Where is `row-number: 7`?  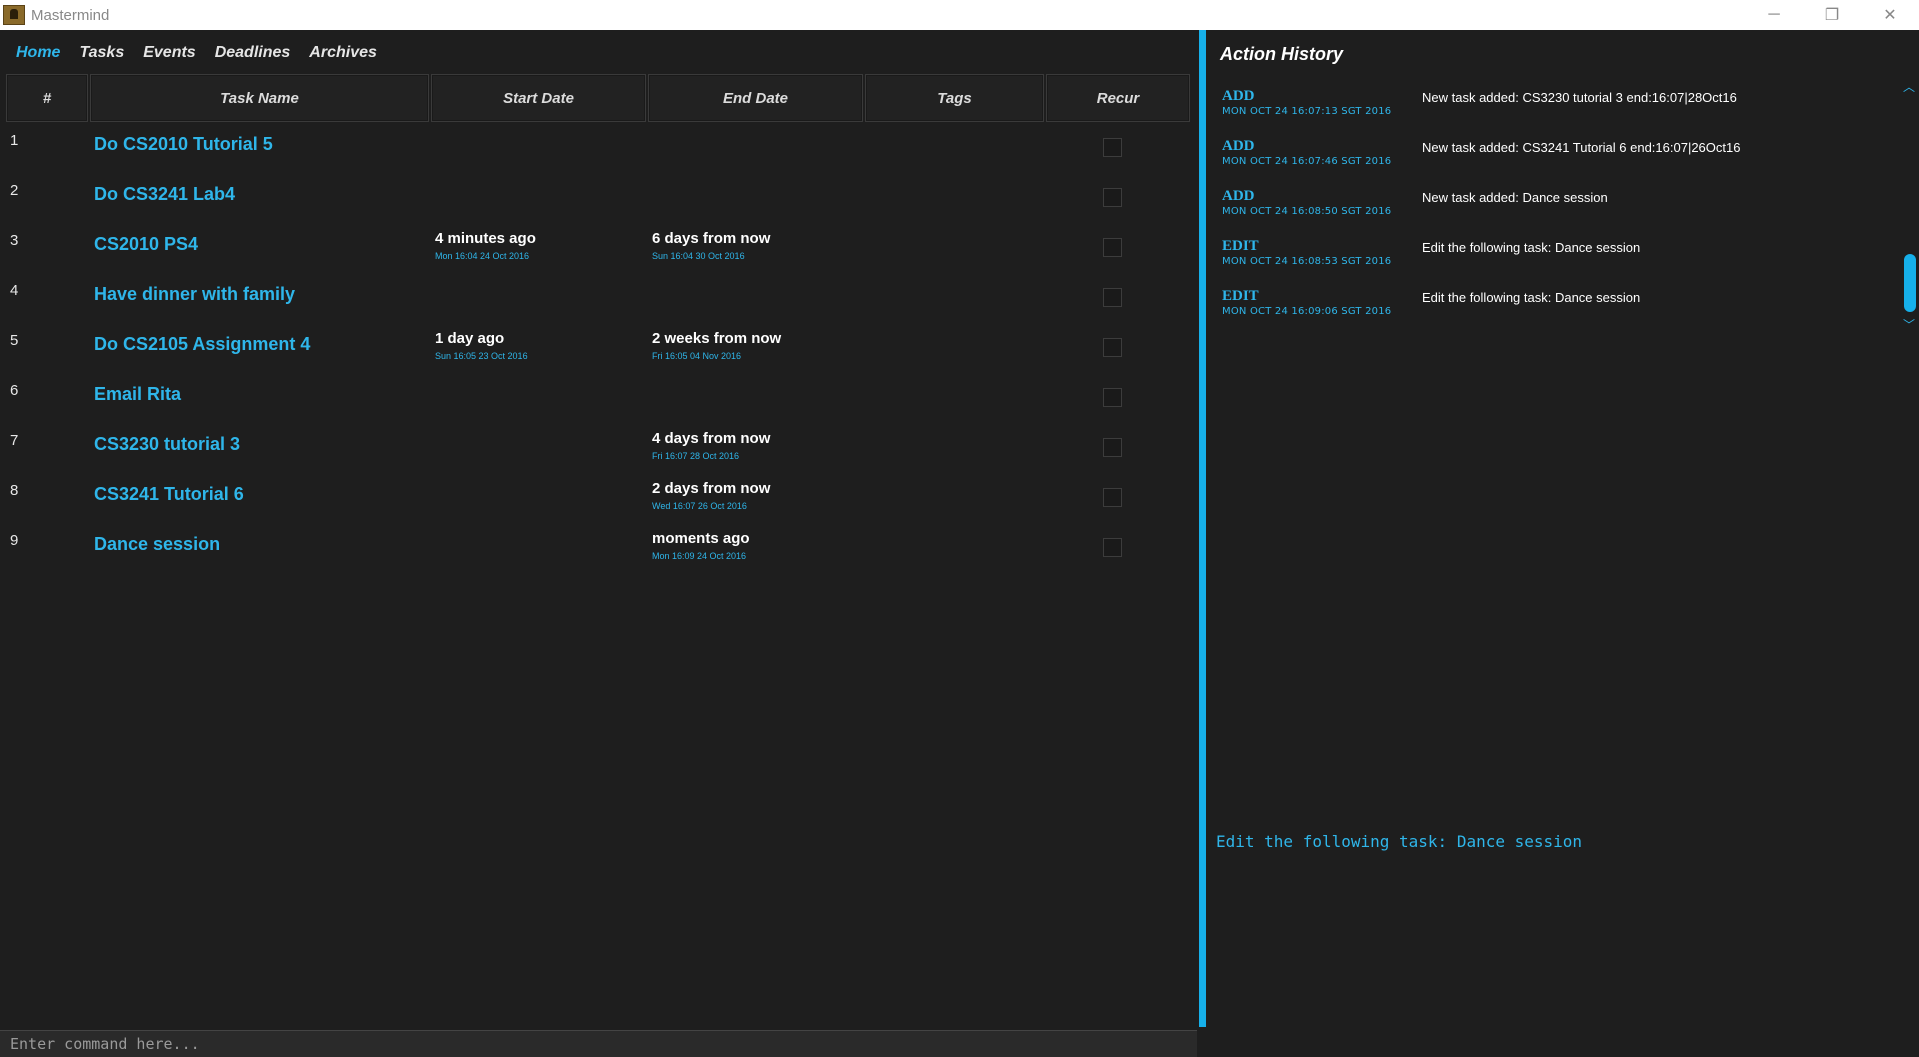 row-number: 7 is located at coordinates (14, 440).